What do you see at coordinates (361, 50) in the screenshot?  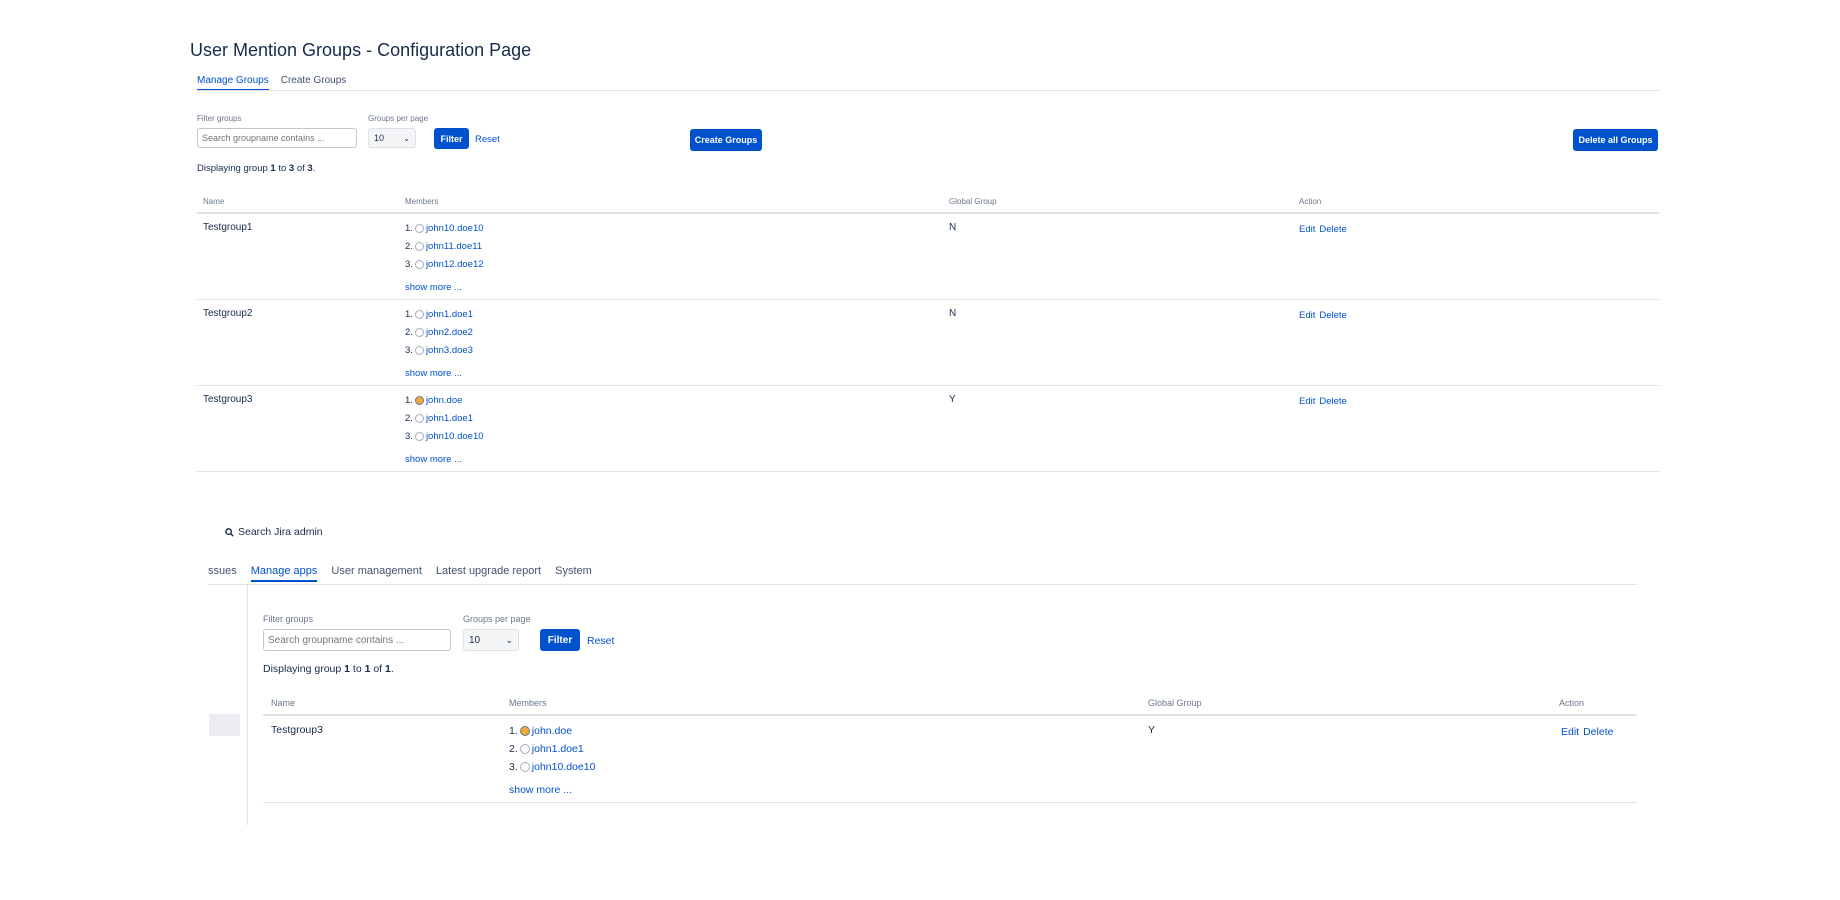 I see `page-title: User Mention Groups - Configuration Page` at bounding box center [361, 50].